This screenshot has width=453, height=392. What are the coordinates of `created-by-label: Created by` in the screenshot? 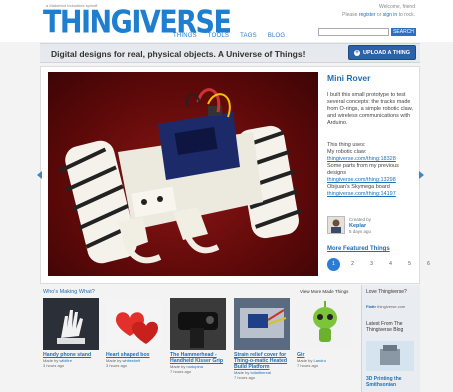 It's located at (360, 219).